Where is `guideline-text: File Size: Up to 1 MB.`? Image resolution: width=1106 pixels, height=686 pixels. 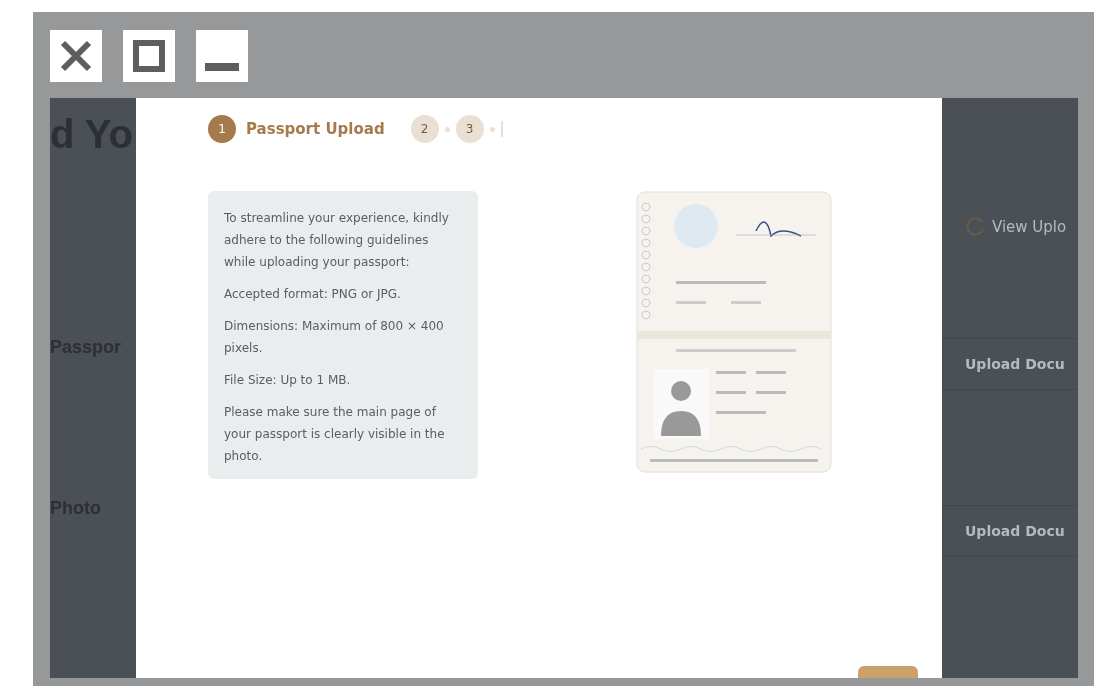 guideline-text: File Size: Up to 1 MB. is located at coordinates (288, 380).